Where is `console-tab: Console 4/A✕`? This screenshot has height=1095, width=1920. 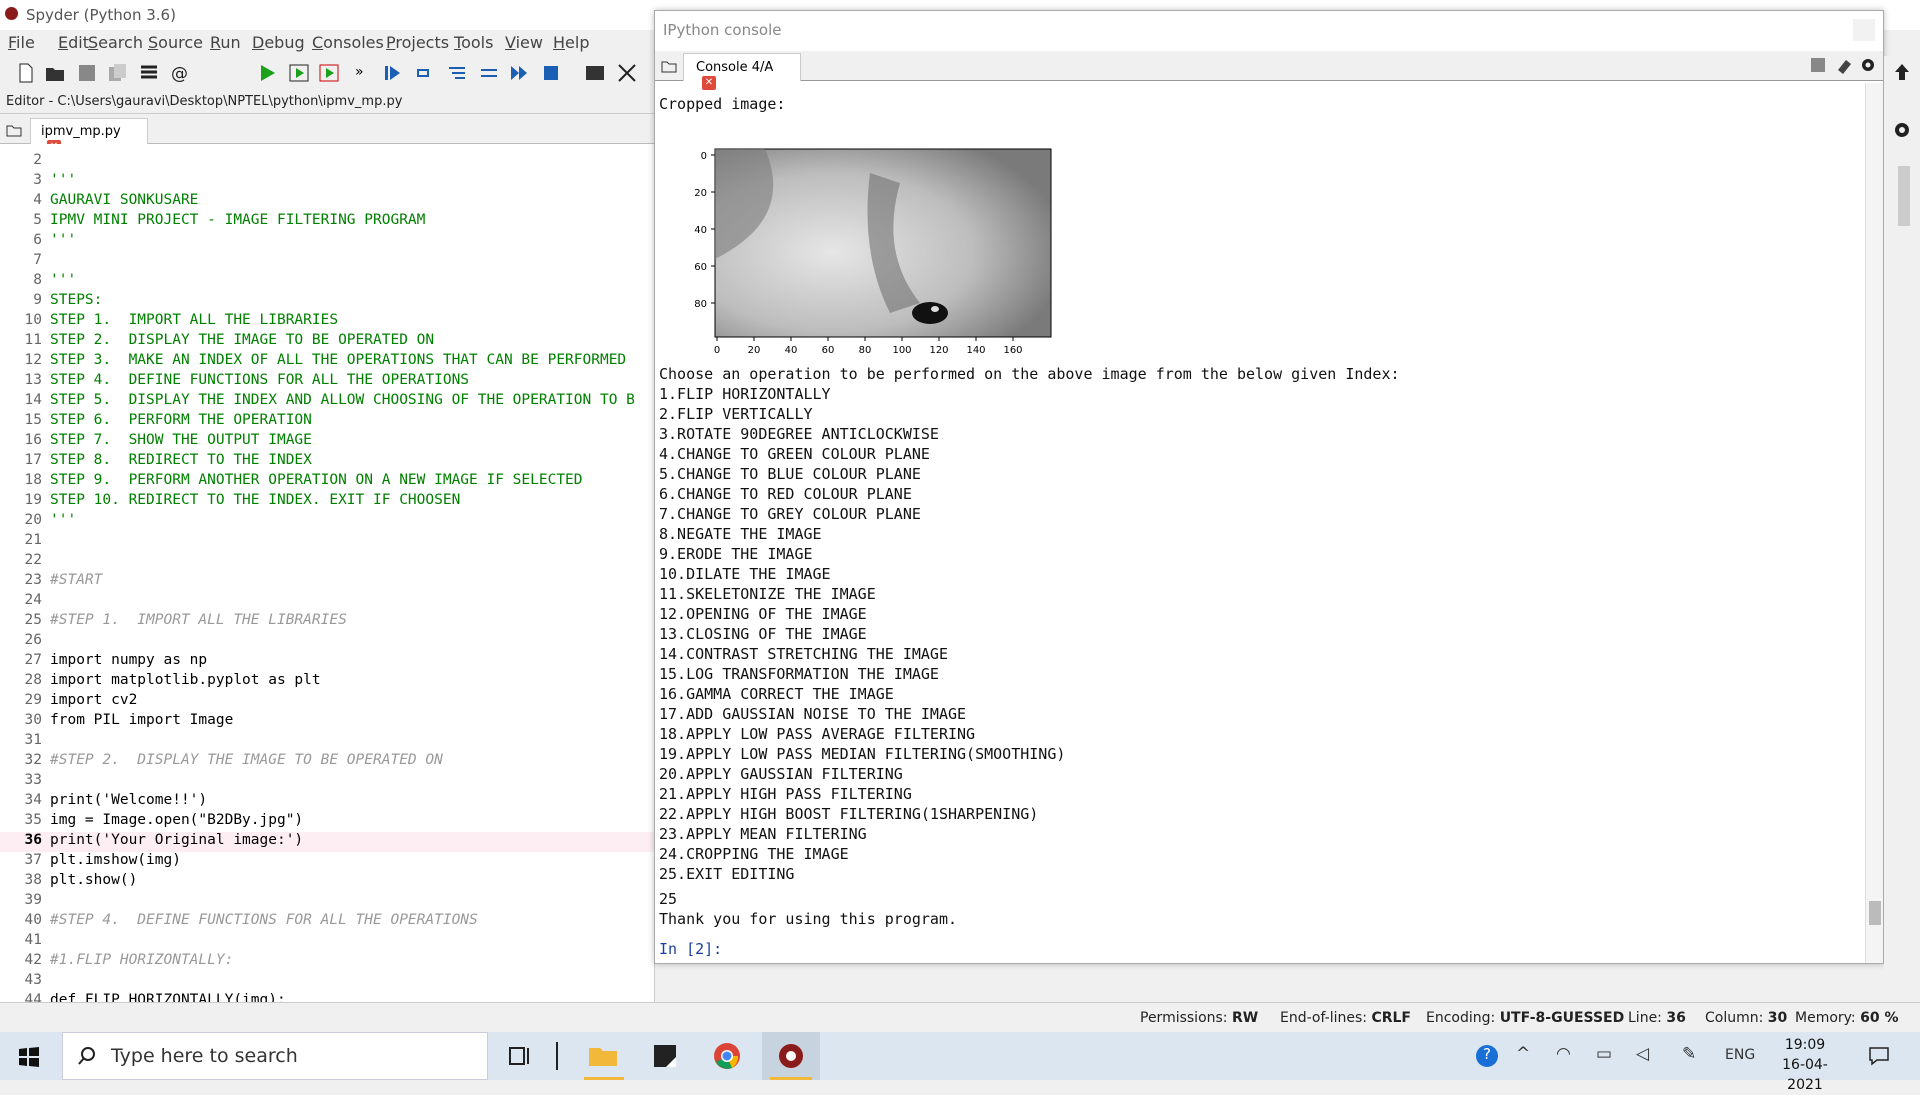
console-tab: Console 4/A✕ is located at coordinates (742, 71).